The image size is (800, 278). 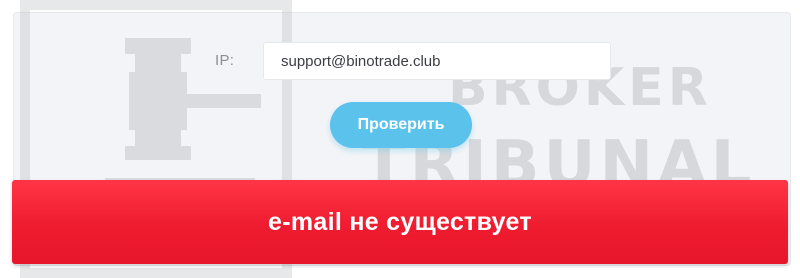 I want to click on check-button: Проверить, so click(x=401, y=125).